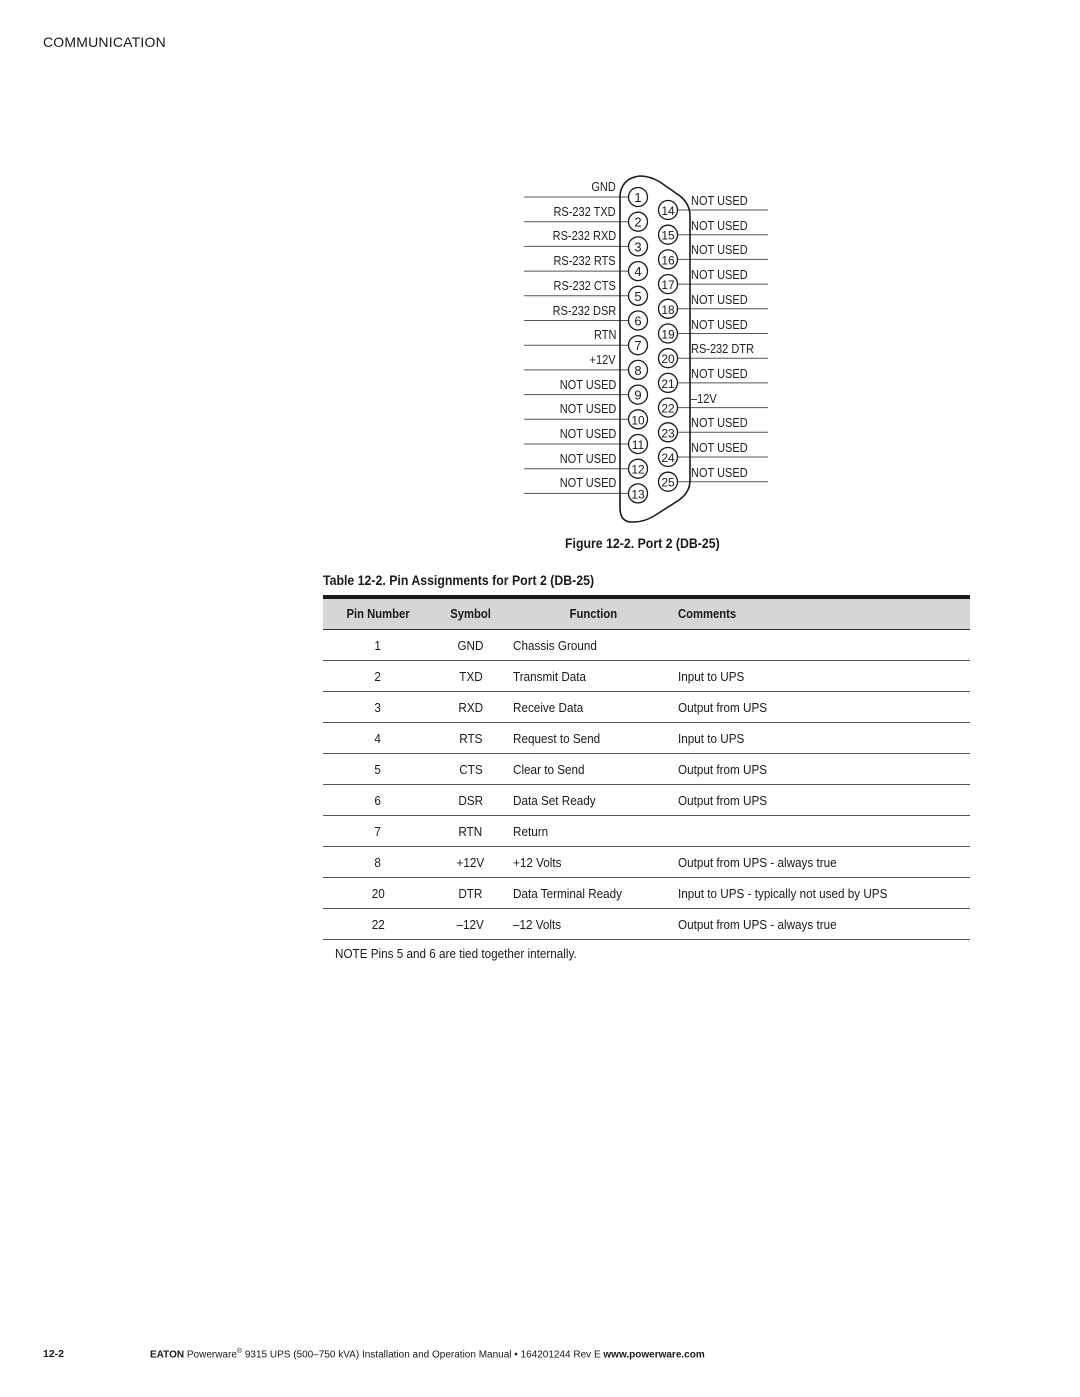 This screenshot has width=1080, height=1397. What do you see at coordinates (470, 769) in the screenshot?
I see `cell-symbol: CTS` at bounding box center [470, 769].